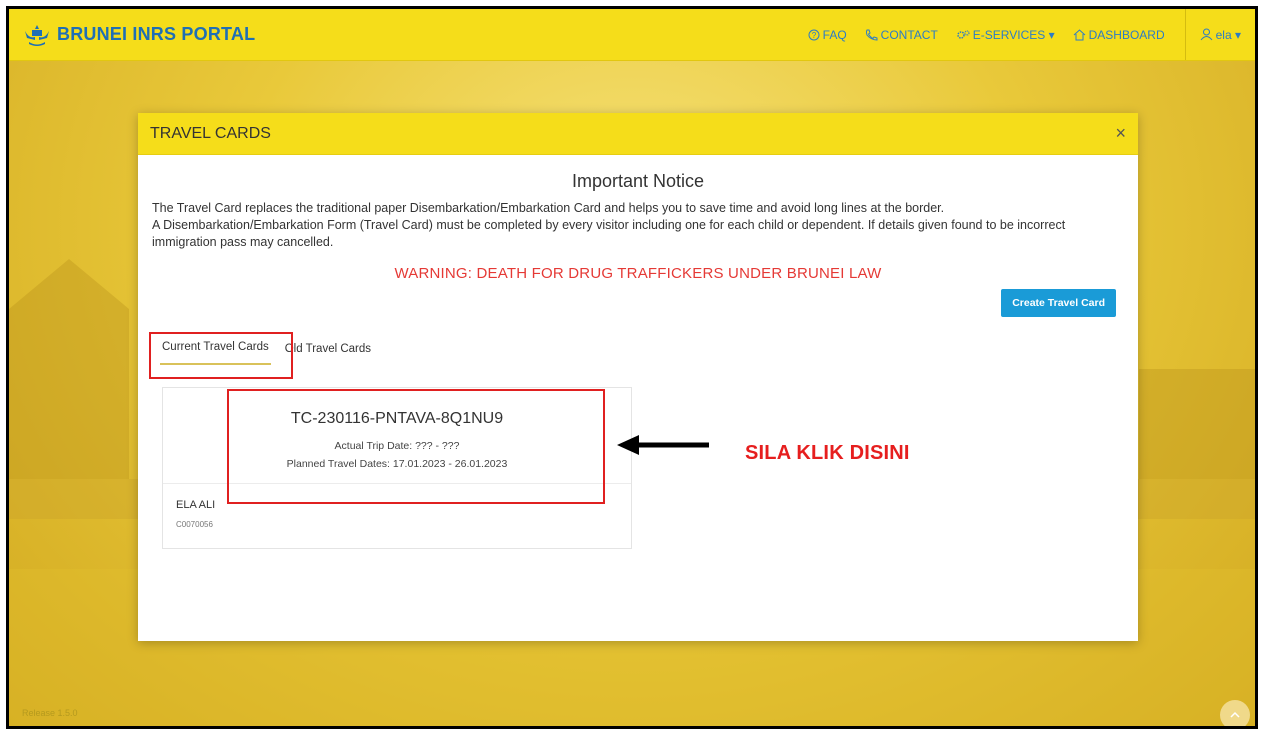 The width and height of the screenshot is (1264, 733). Describe the element at coordinates (663, 445) in the screenshot. I see `arrow-left-icon` at that location.